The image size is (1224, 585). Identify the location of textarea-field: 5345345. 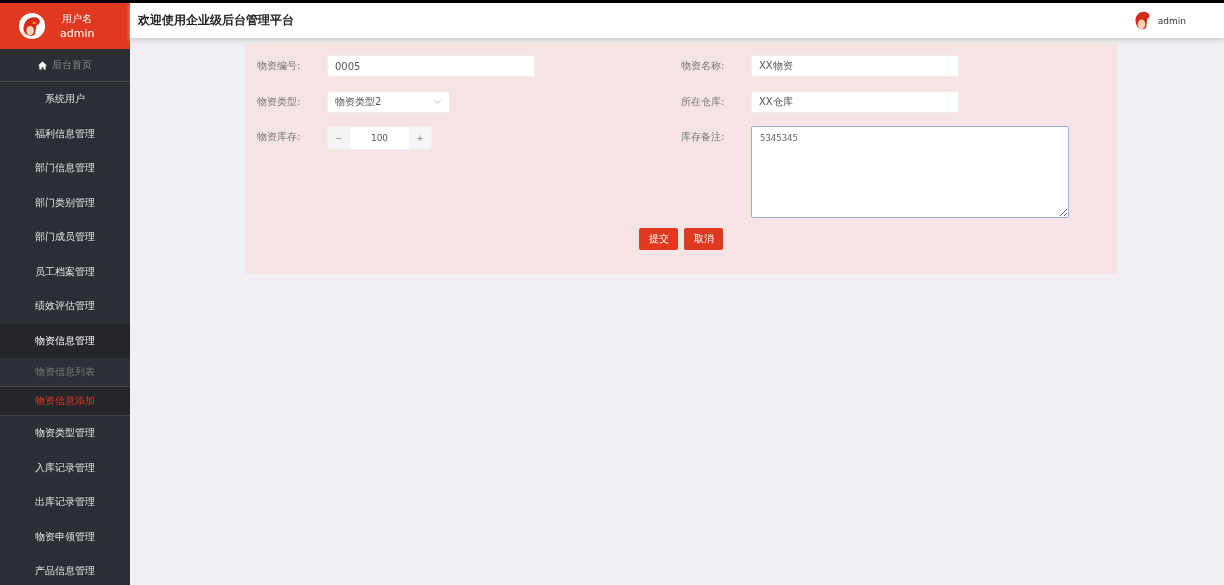
(910, 172).